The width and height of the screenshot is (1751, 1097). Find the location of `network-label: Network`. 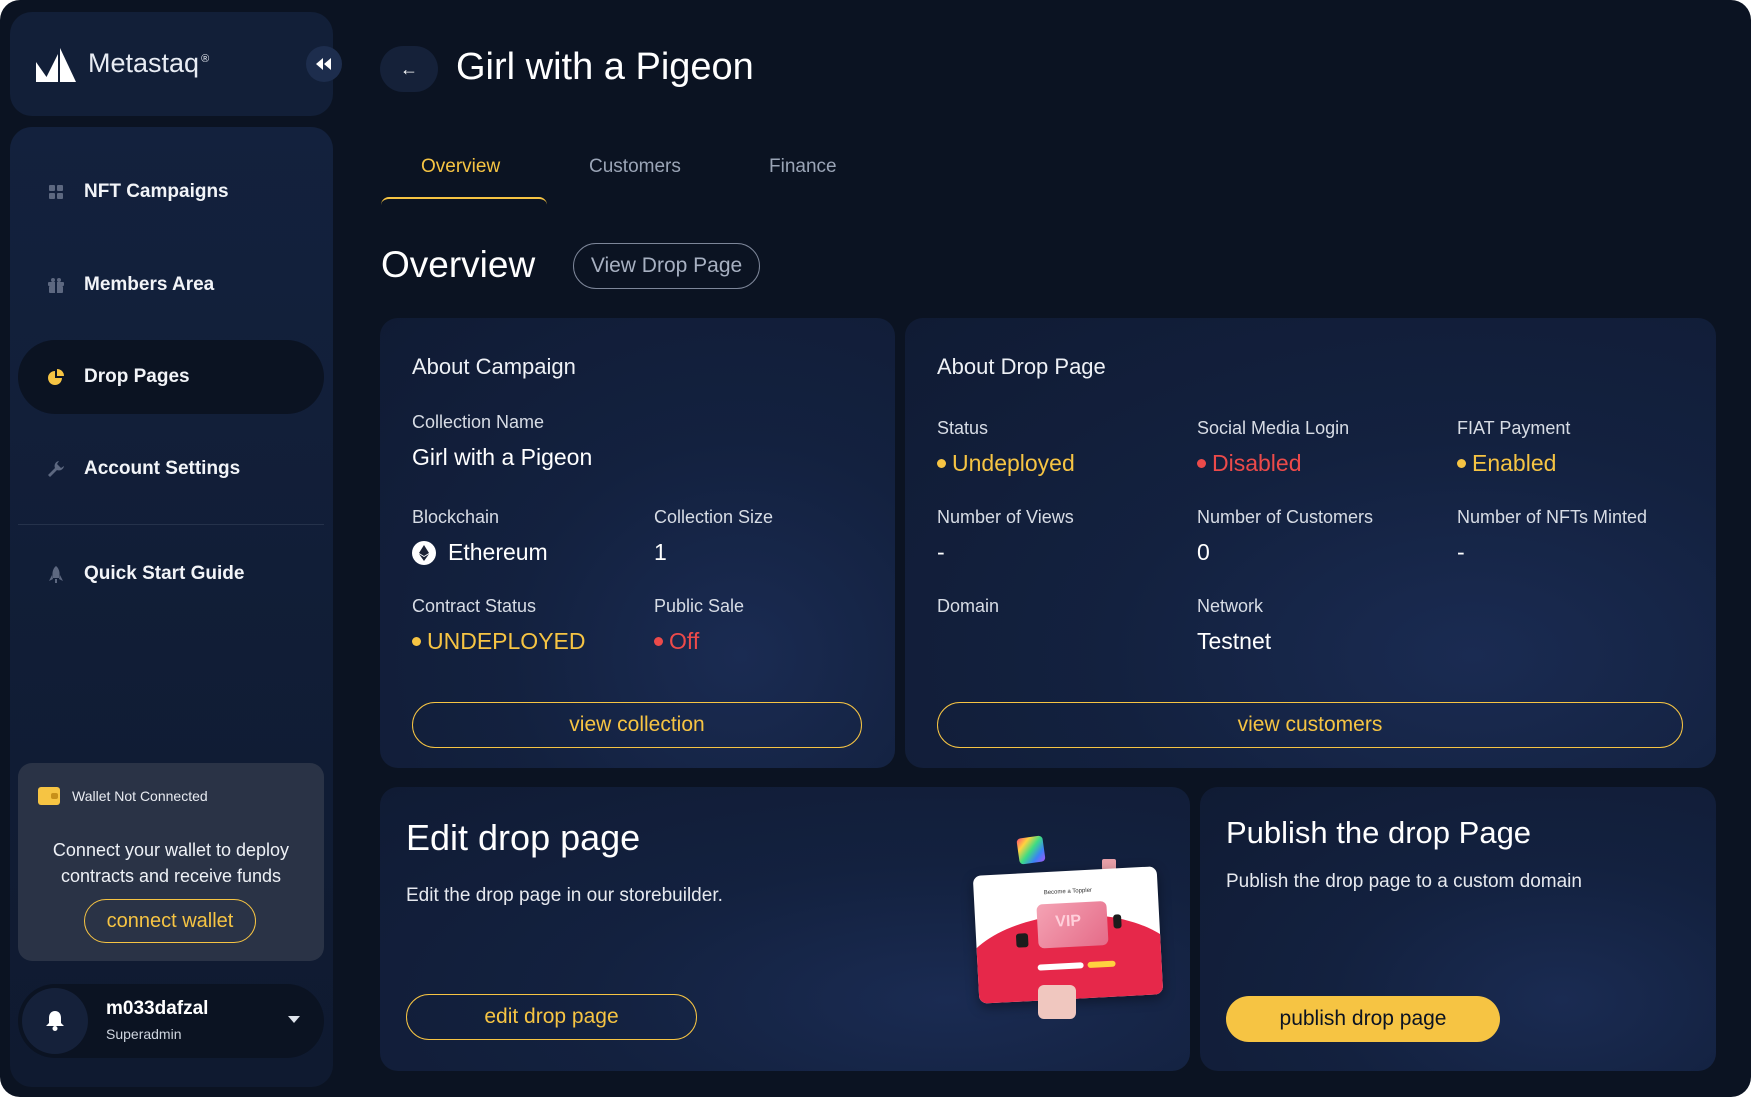

network-label: Network is located at coordinates (1230, 606).